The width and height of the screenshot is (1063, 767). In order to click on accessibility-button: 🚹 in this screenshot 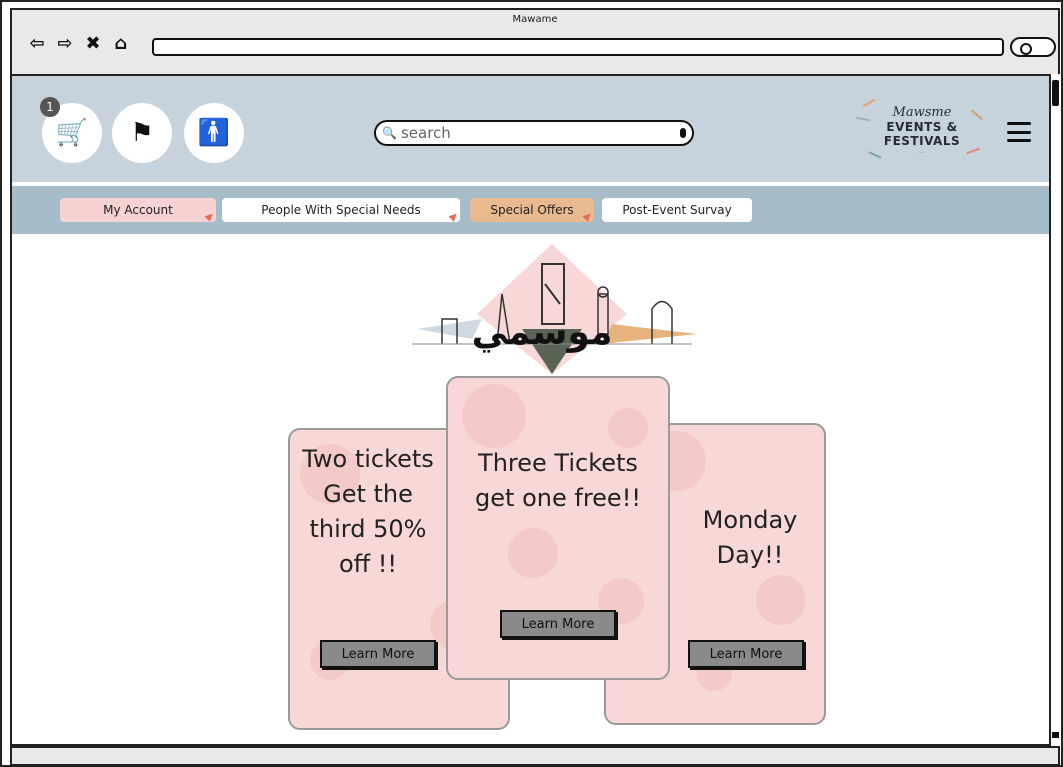, I will do `click(214, 133)`.